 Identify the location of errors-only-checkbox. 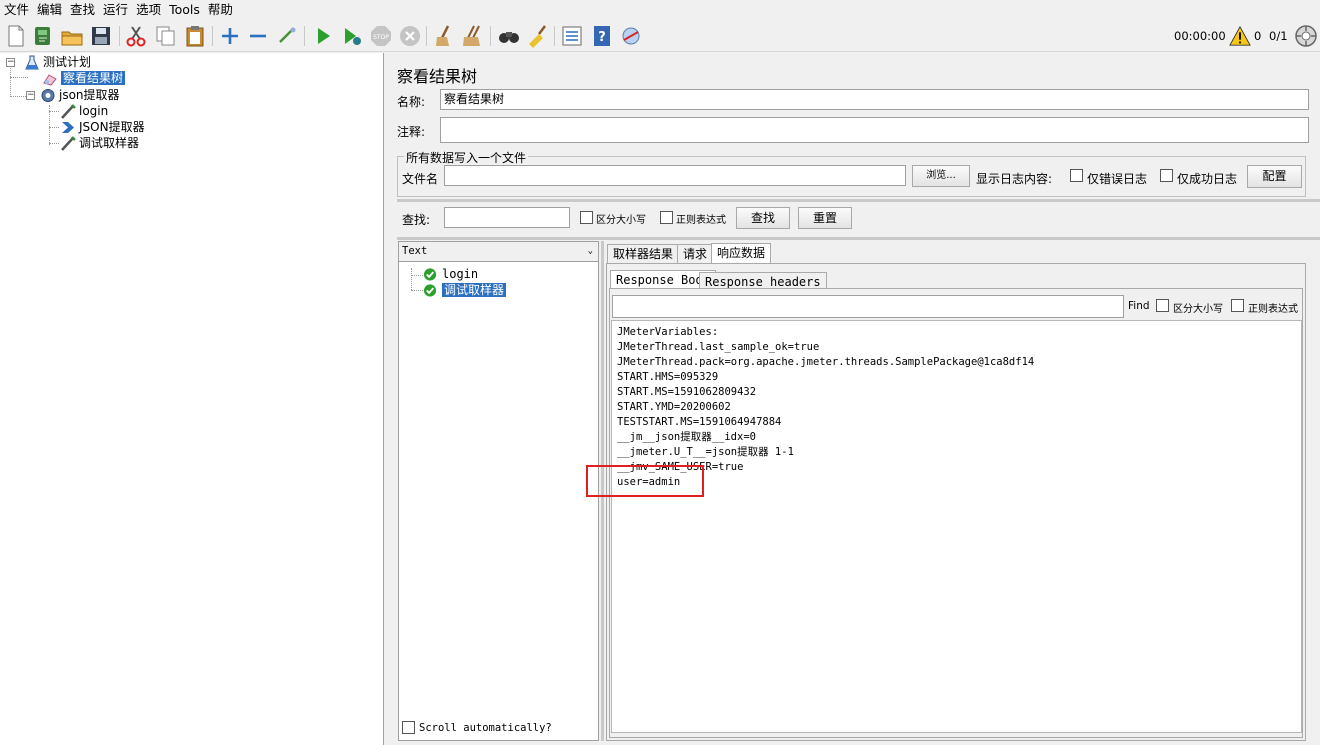
(1076, 175).